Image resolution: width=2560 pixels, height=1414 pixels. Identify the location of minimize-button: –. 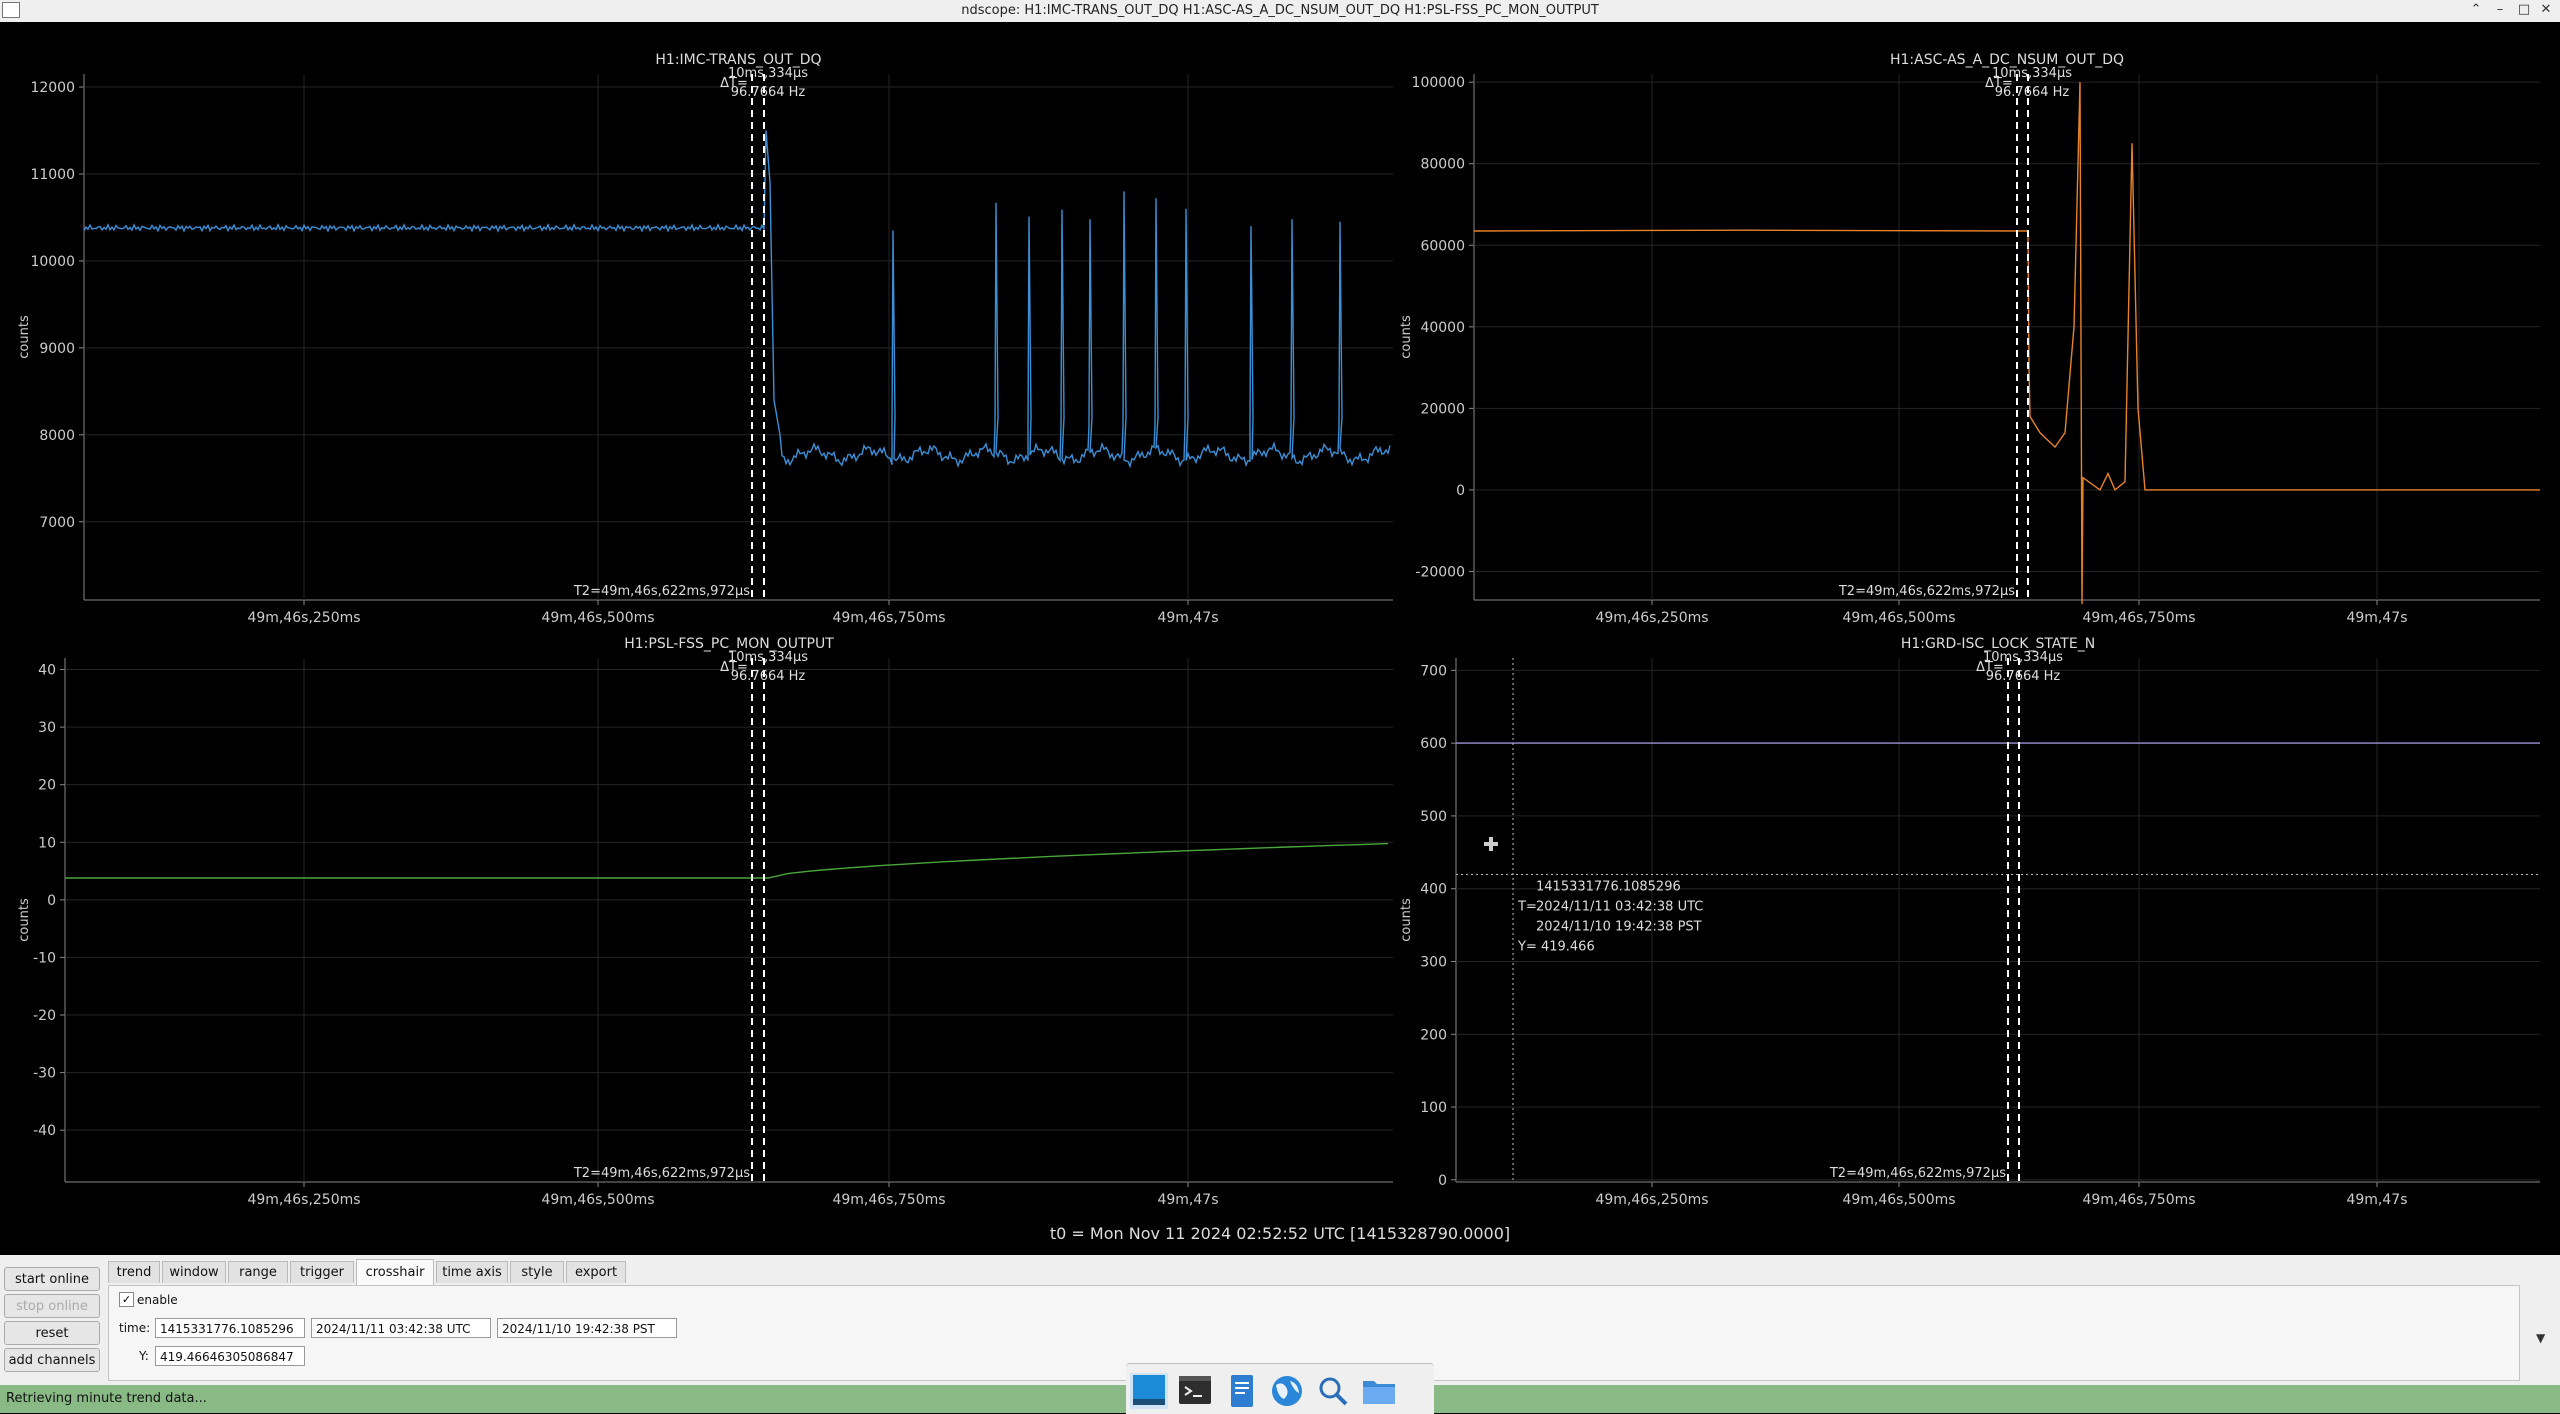
(2500, 10).